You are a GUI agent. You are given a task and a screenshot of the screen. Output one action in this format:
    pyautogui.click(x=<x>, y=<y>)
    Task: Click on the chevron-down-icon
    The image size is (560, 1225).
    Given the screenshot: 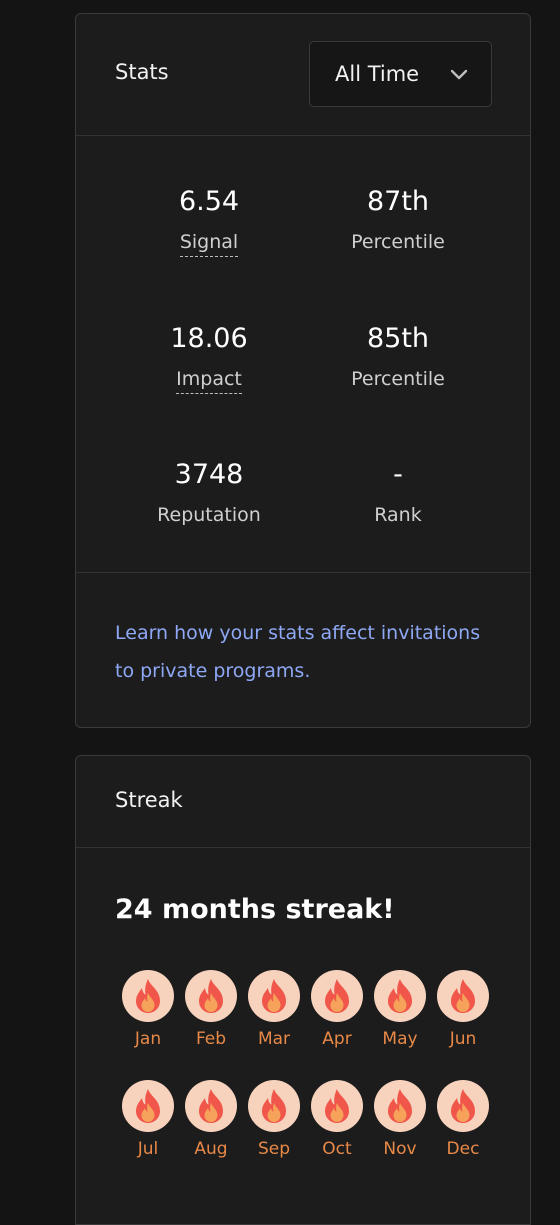 What is the action you would take?
    pyautogui.click(x=459, y=74)
    